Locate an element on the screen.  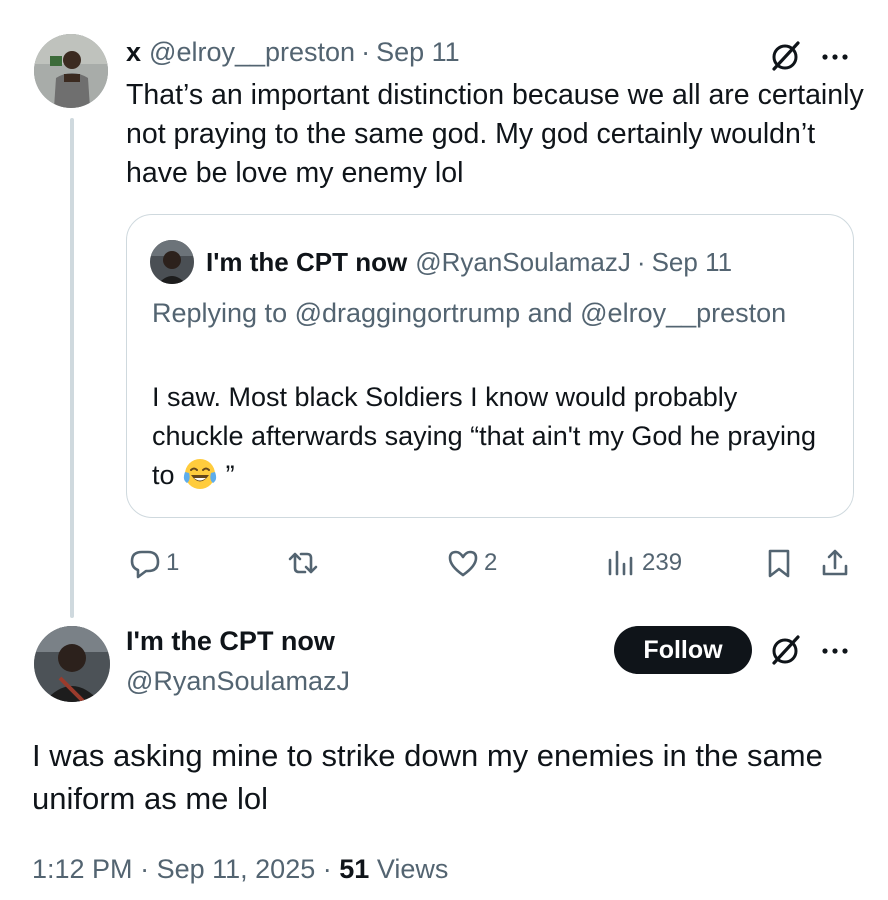
views-action: 239 is located at coordinates (643, 563).